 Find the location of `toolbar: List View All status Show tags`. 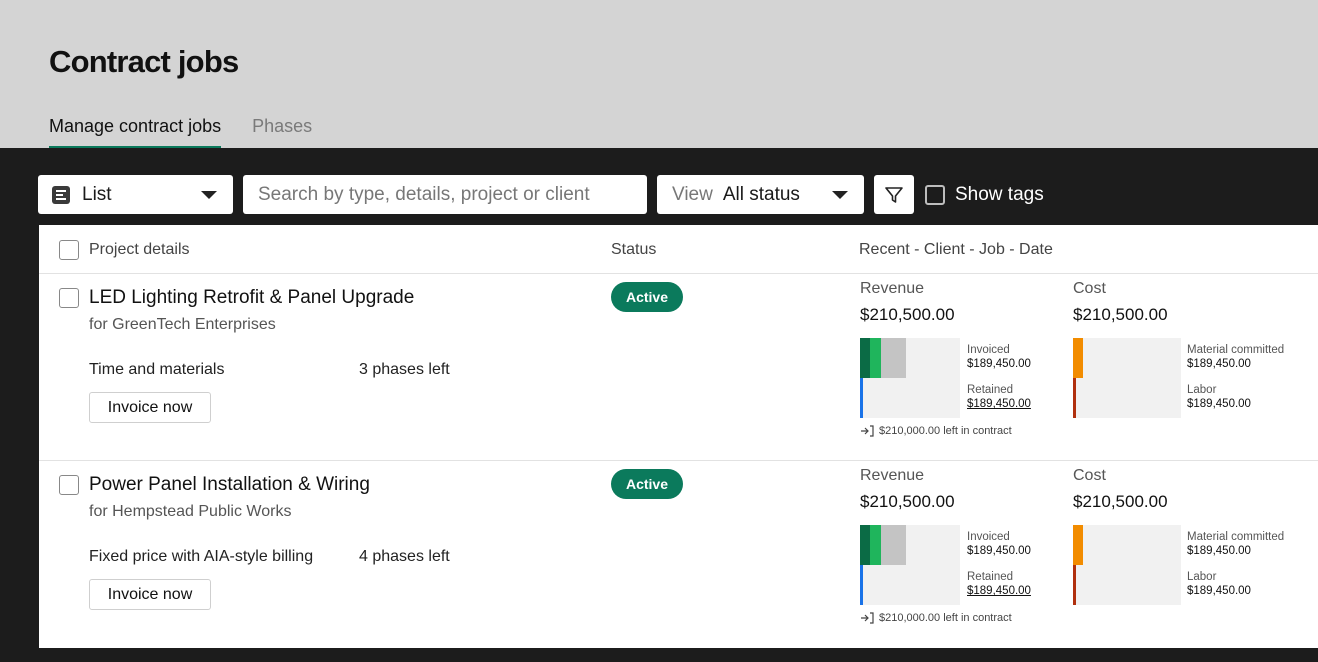

toolbar: List View All status Show tags is located at coordinates (678, 194).